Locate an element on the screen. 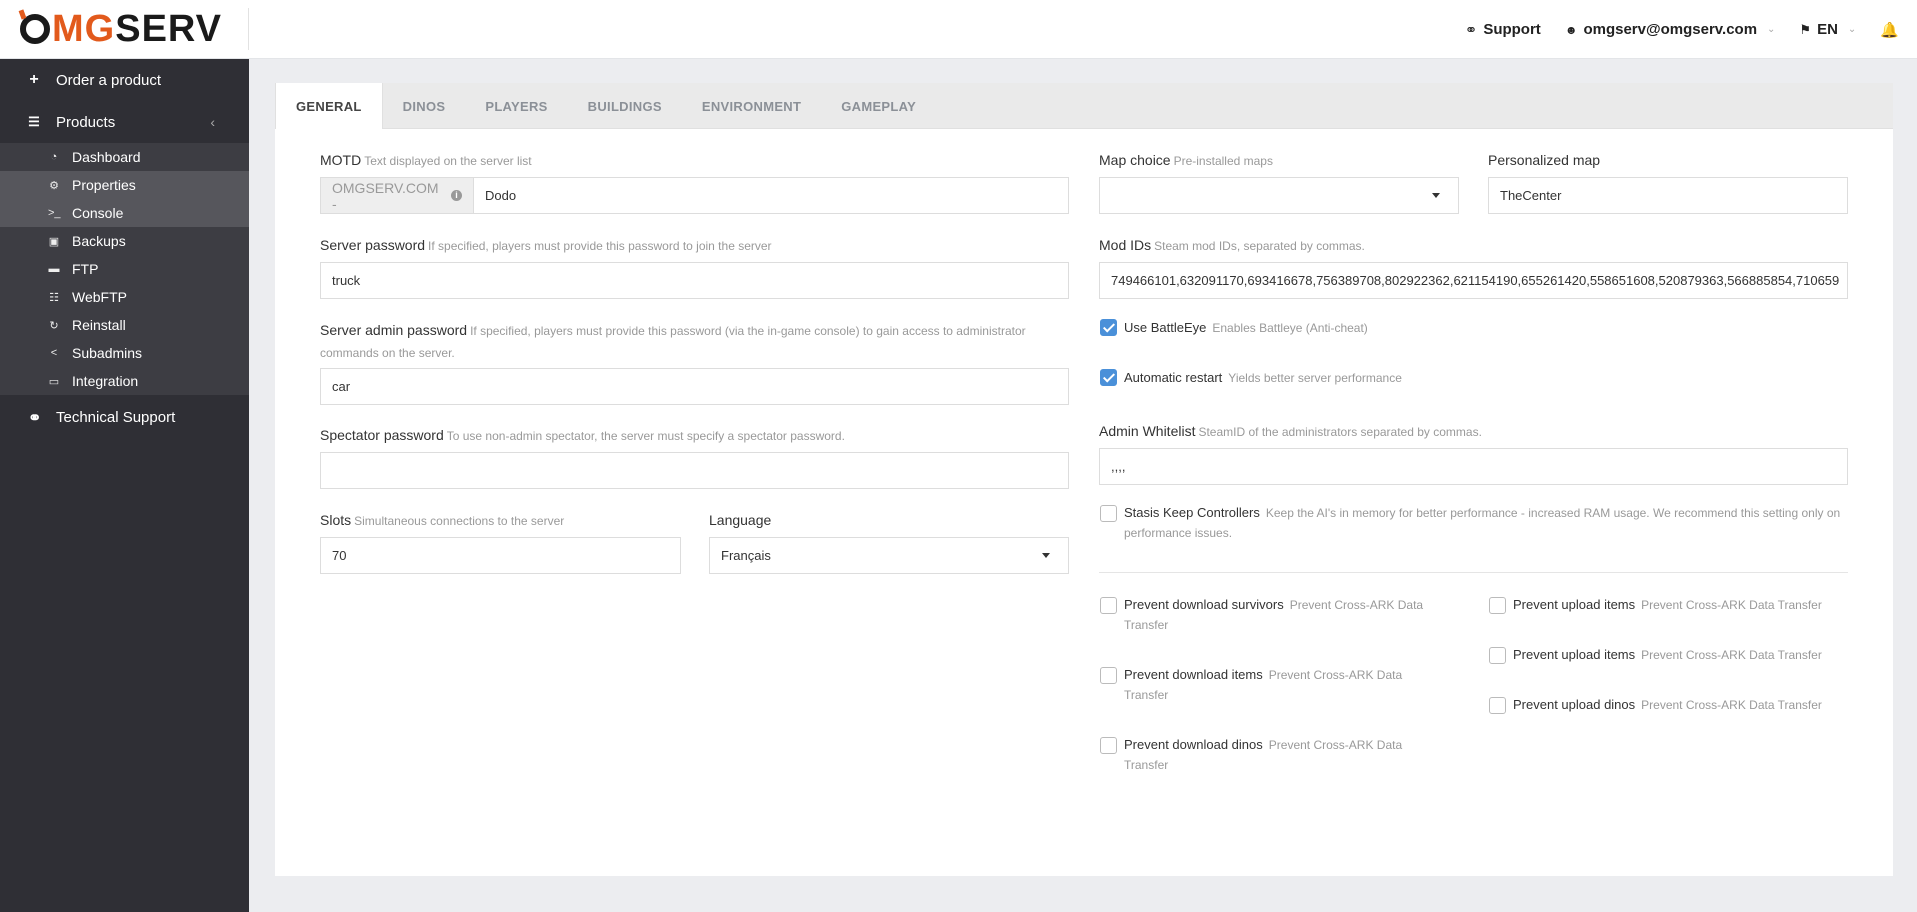  sidebar-item-properties: ⚙ Properties is located at coordinates (124, 185).